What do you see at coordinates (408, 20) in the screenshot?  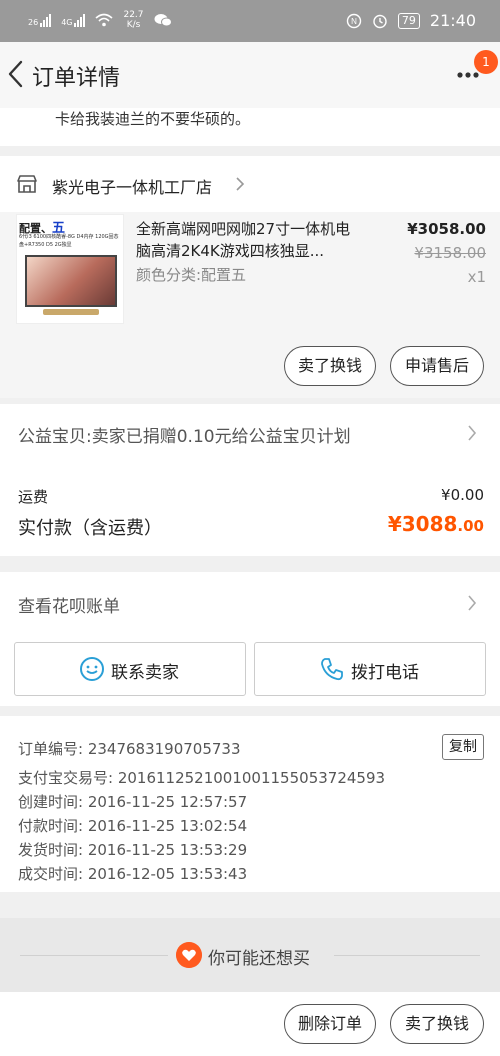 I see `battery-level: 79` at bounding box center [408, 20].